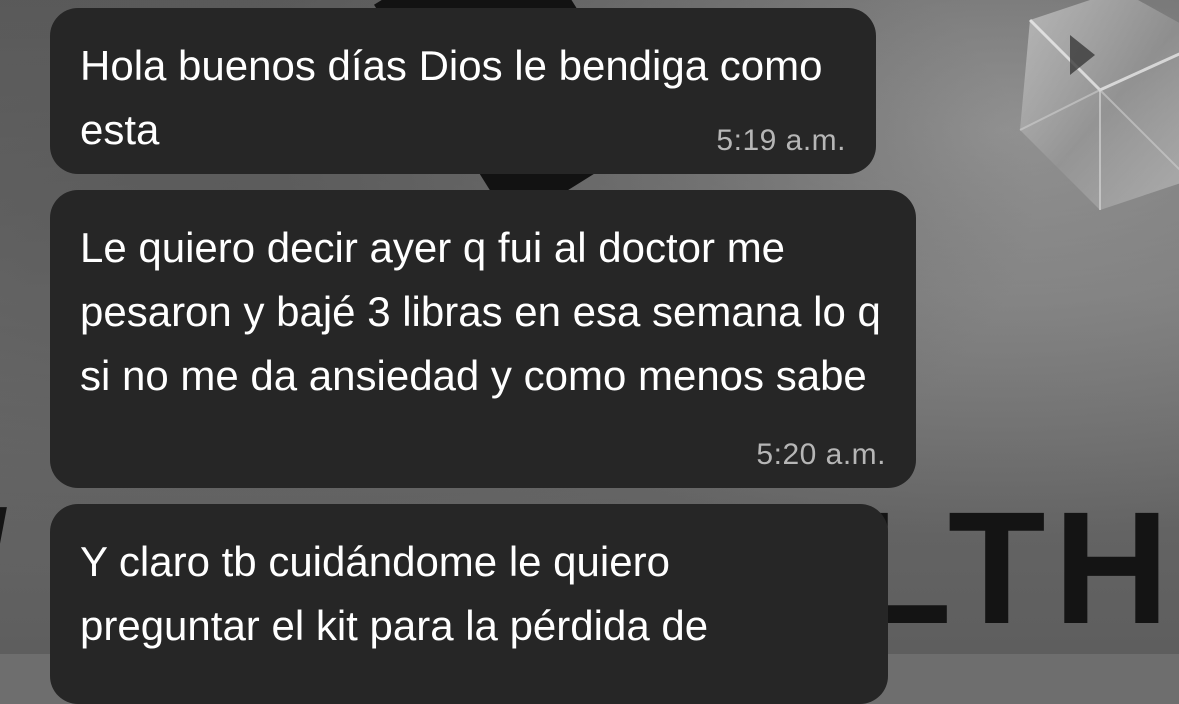  What do you see at coordinates (821, 454) in the screenshot?
I see `message-timestamp: 5:20 a.m.` at bounding box center [821, 454].